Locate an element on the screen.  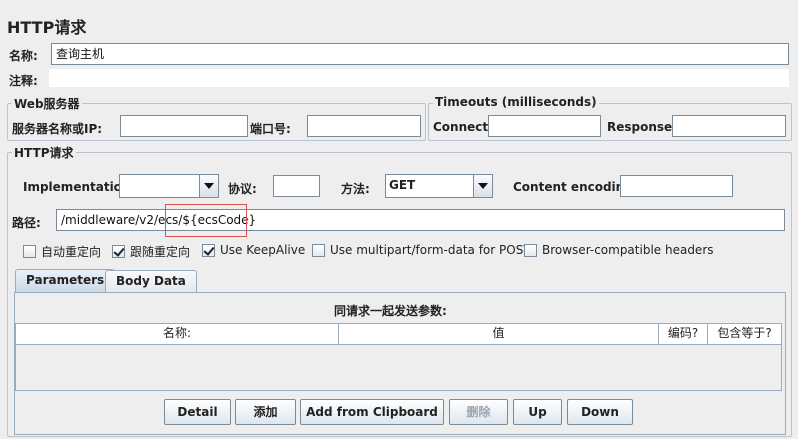
timeouts-title: Timeouts (milliseconds) is located at coordinates (516, 102).